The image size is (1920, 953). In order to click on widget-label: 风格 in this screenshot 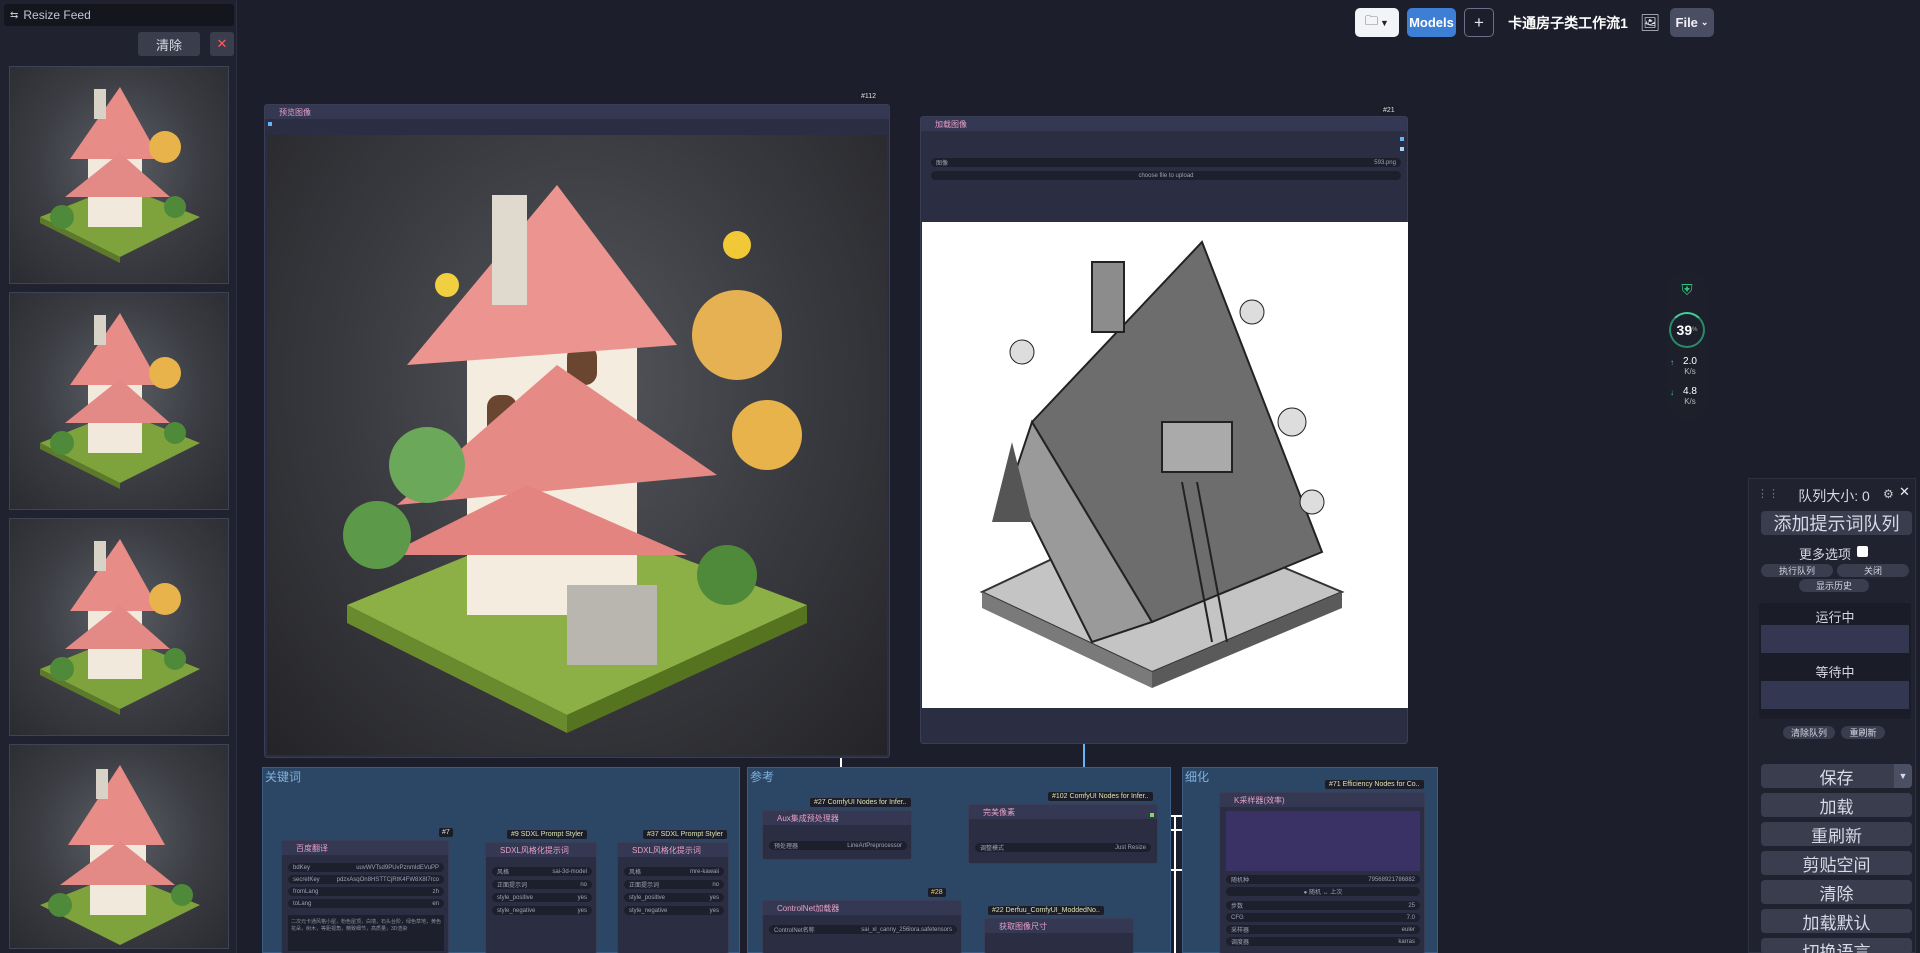, I will do `click(503, 873)`.